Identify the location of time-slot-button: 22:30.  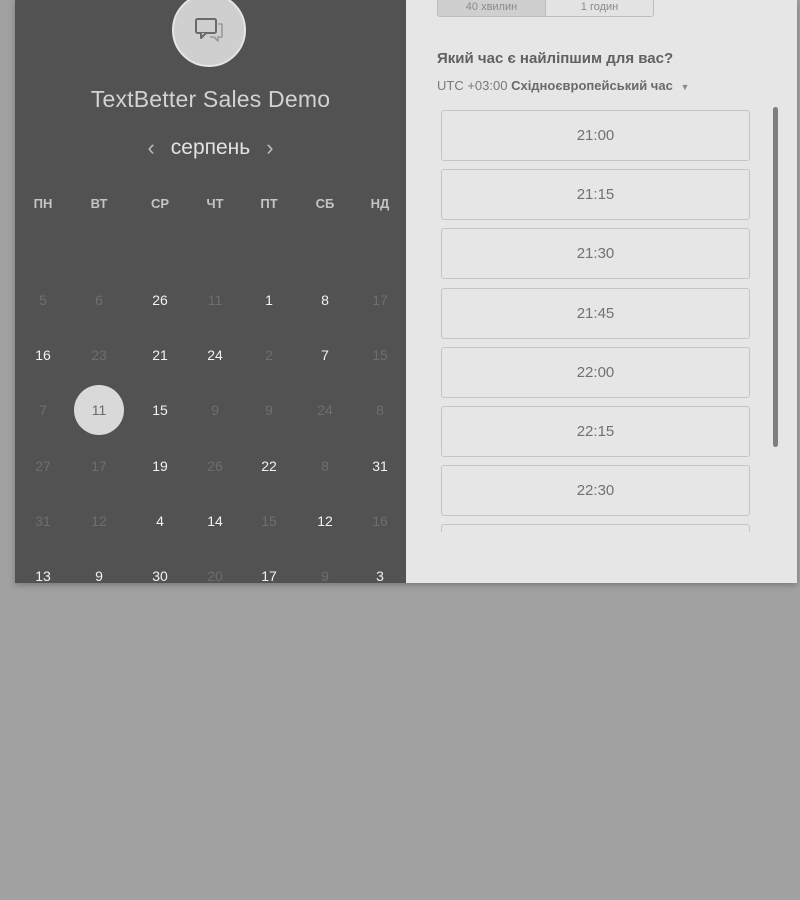
(595, 491).